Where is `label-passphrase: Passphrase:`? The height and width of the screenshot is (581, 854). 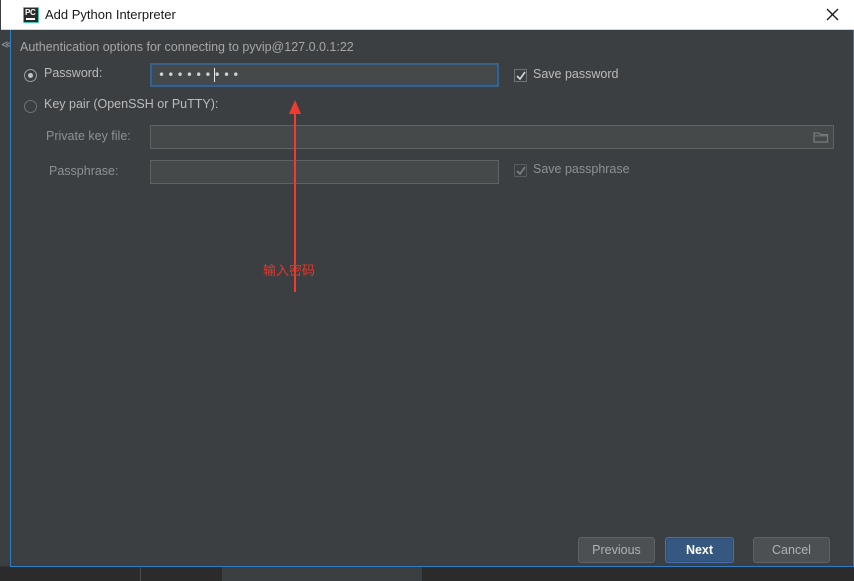
label-passphrase: Passphrase: is located at coordinates (84, 171).